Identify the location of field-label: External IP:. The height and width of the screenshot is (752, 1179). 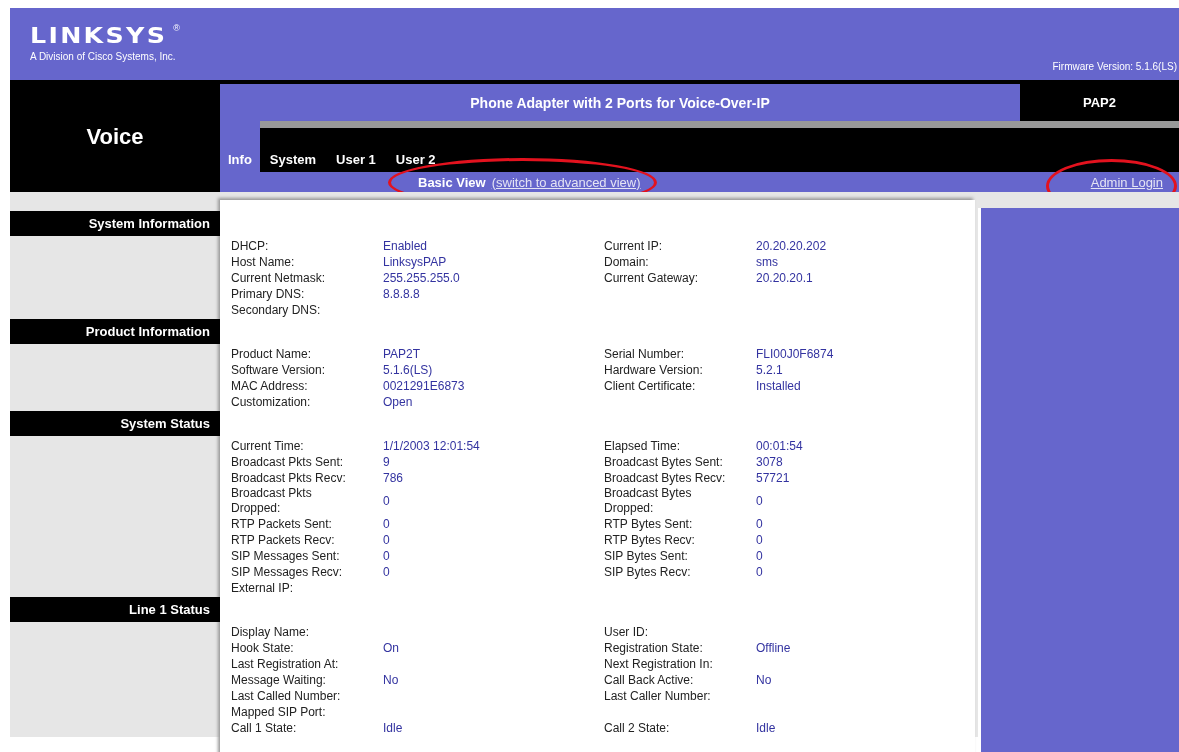
(263, 588).